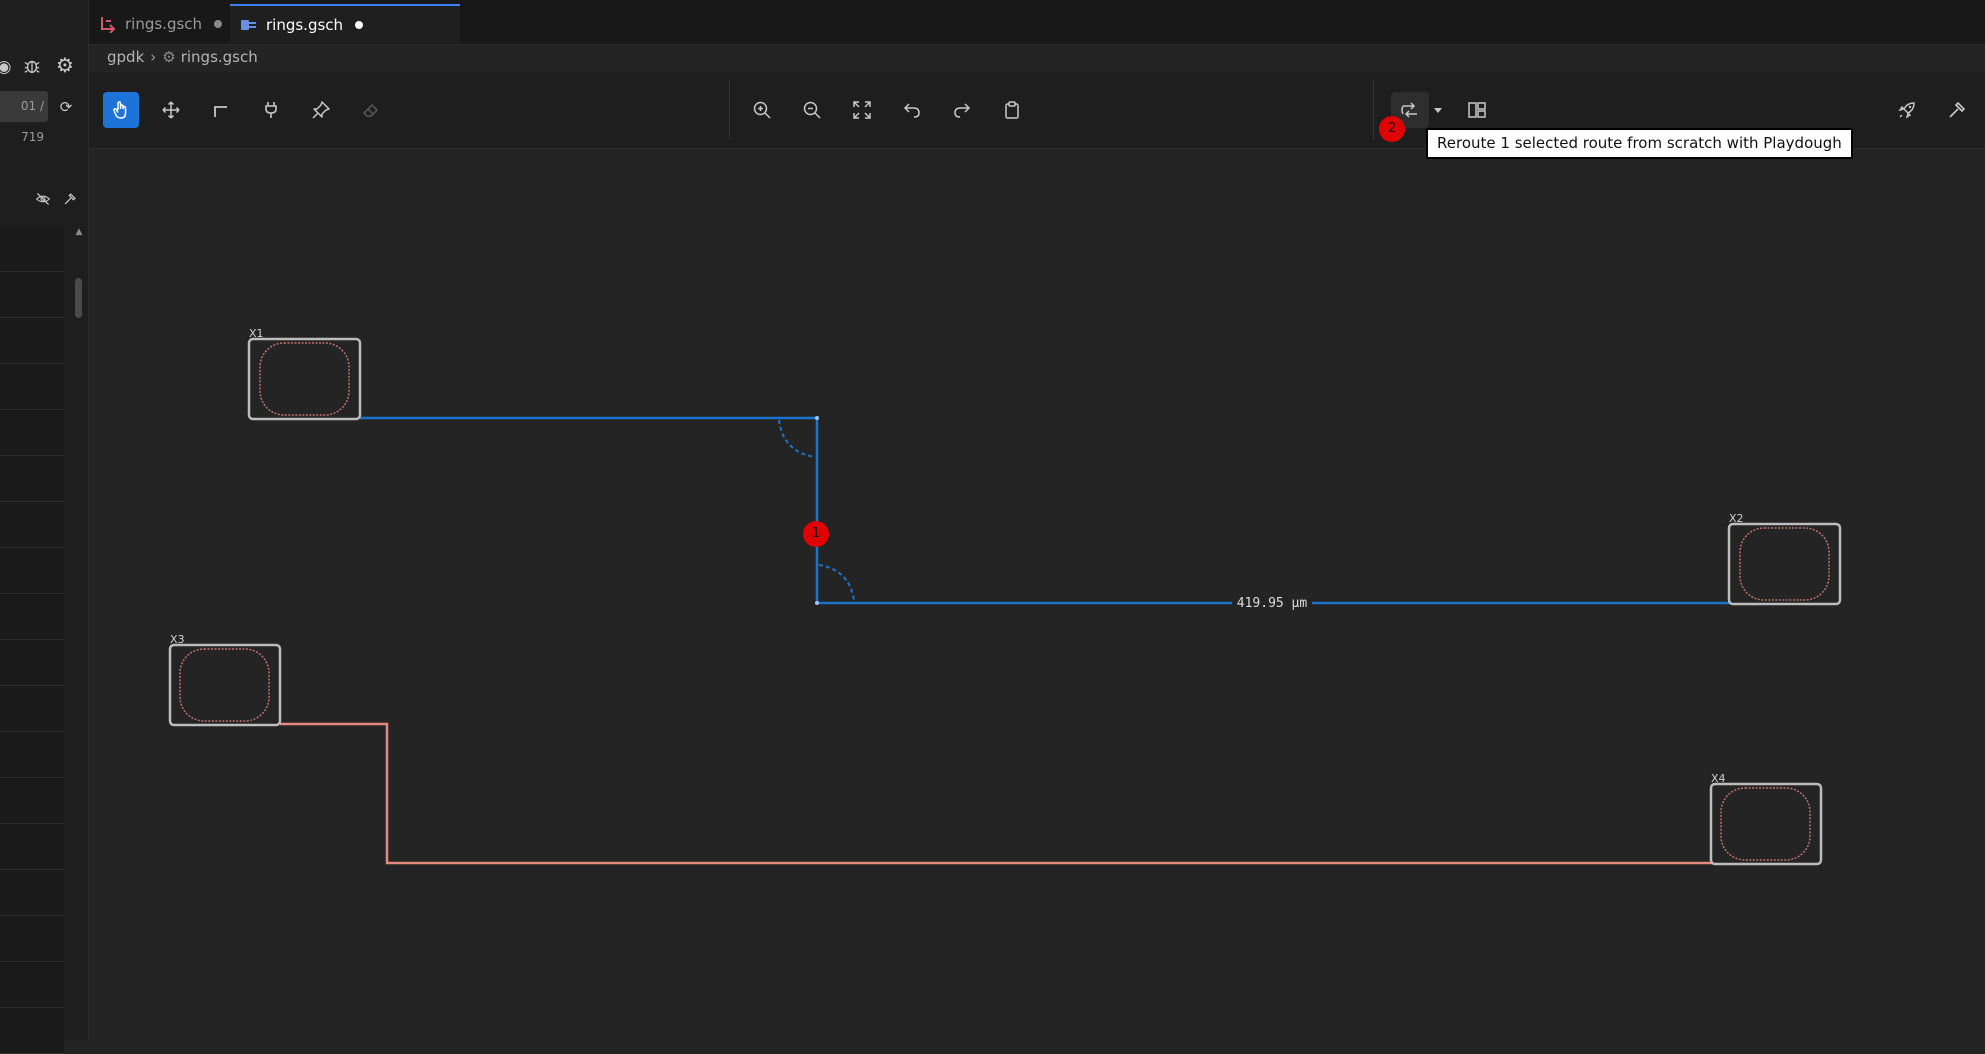 The height and width of the screenshot is (1054, 1985). I want to click on zoom-out-button, so click(812, 110).